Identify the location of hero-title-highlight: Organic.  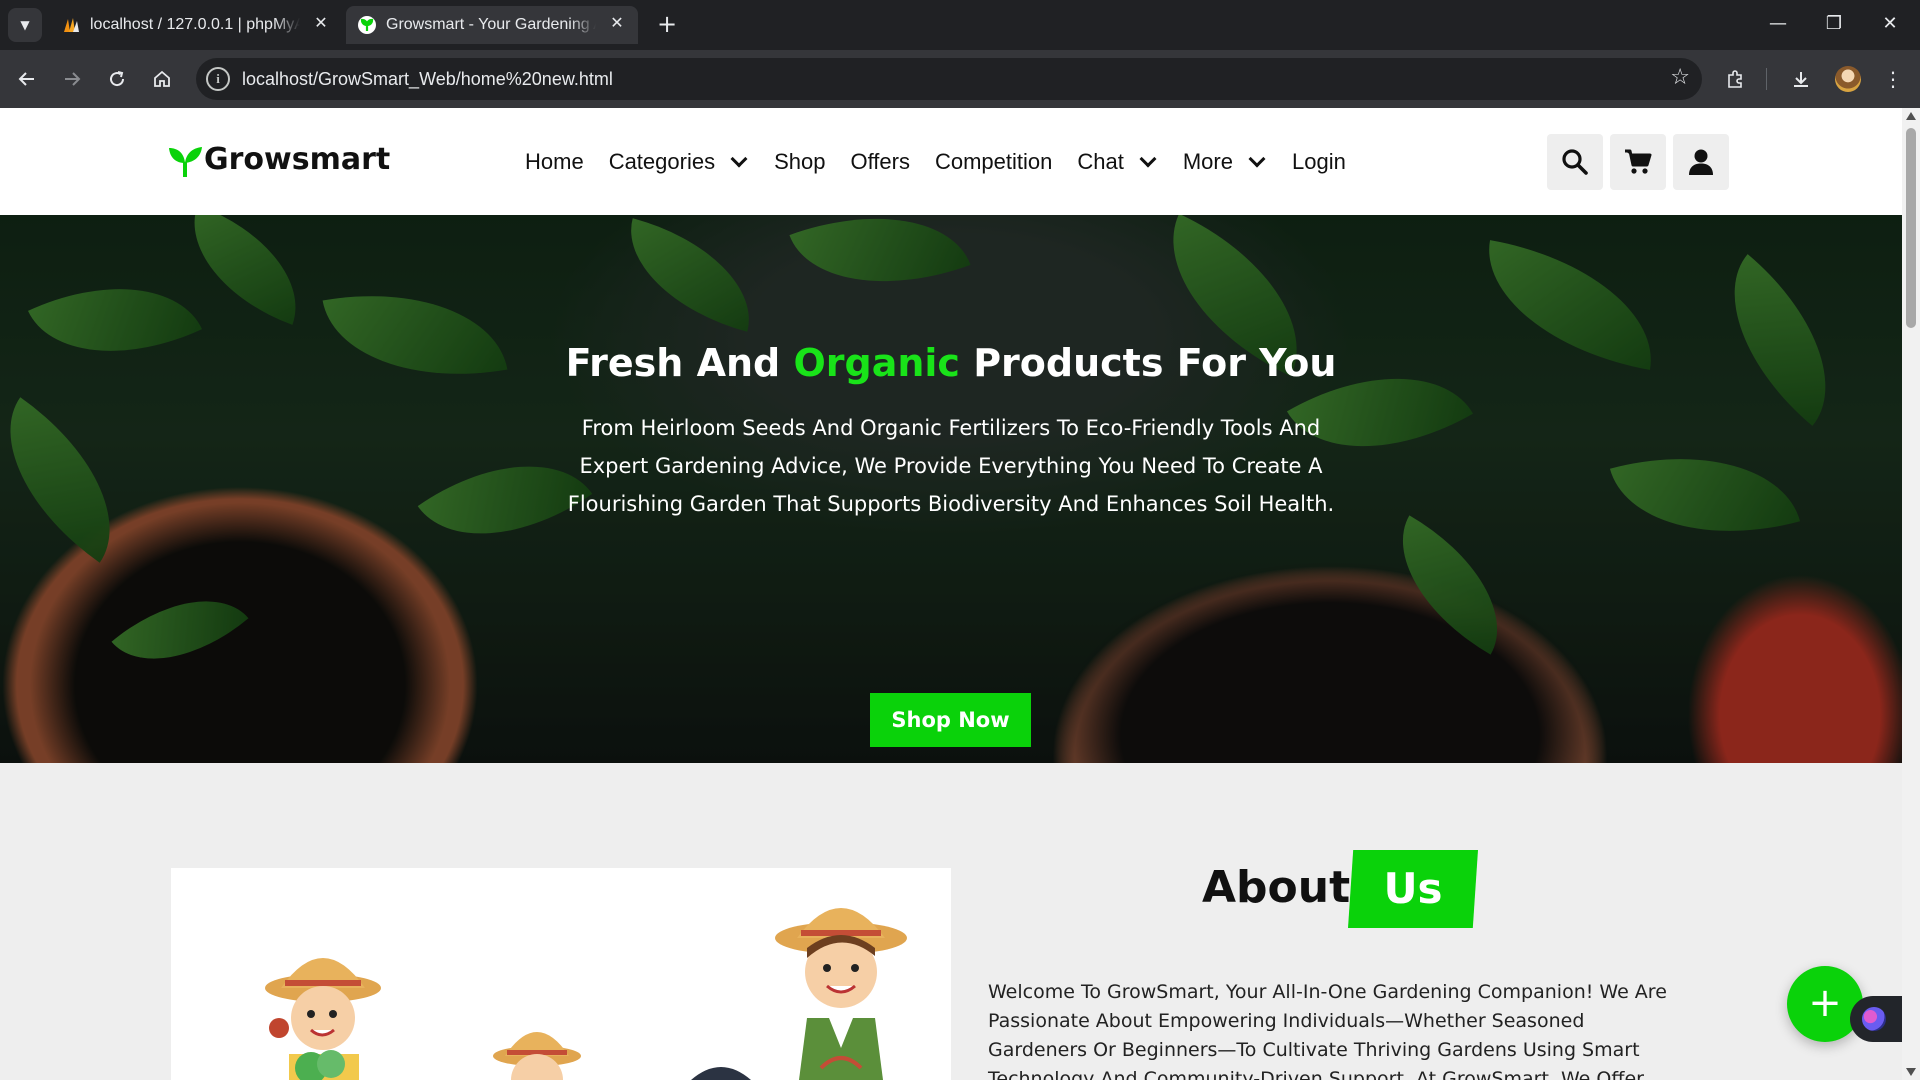
(876, 363).